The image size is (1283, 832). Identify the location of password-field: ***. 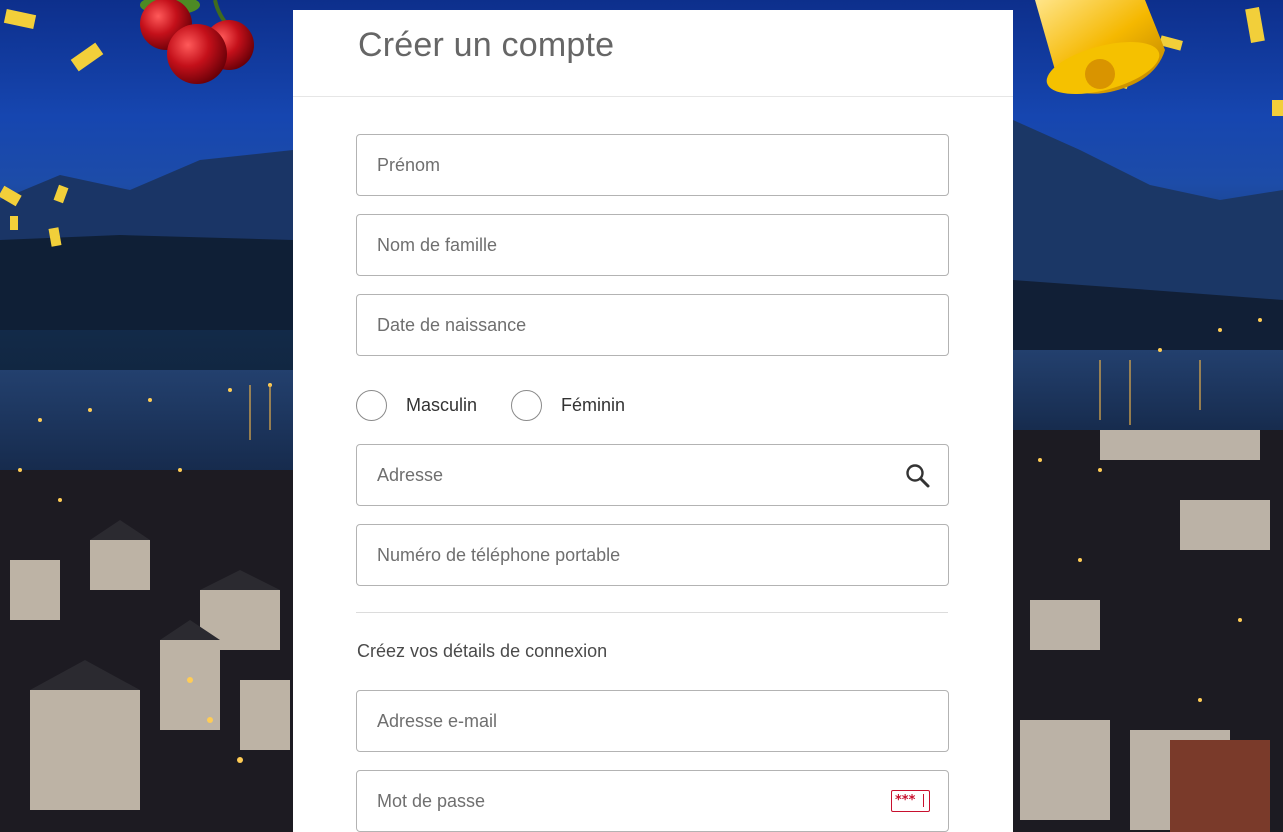
(652, 801).